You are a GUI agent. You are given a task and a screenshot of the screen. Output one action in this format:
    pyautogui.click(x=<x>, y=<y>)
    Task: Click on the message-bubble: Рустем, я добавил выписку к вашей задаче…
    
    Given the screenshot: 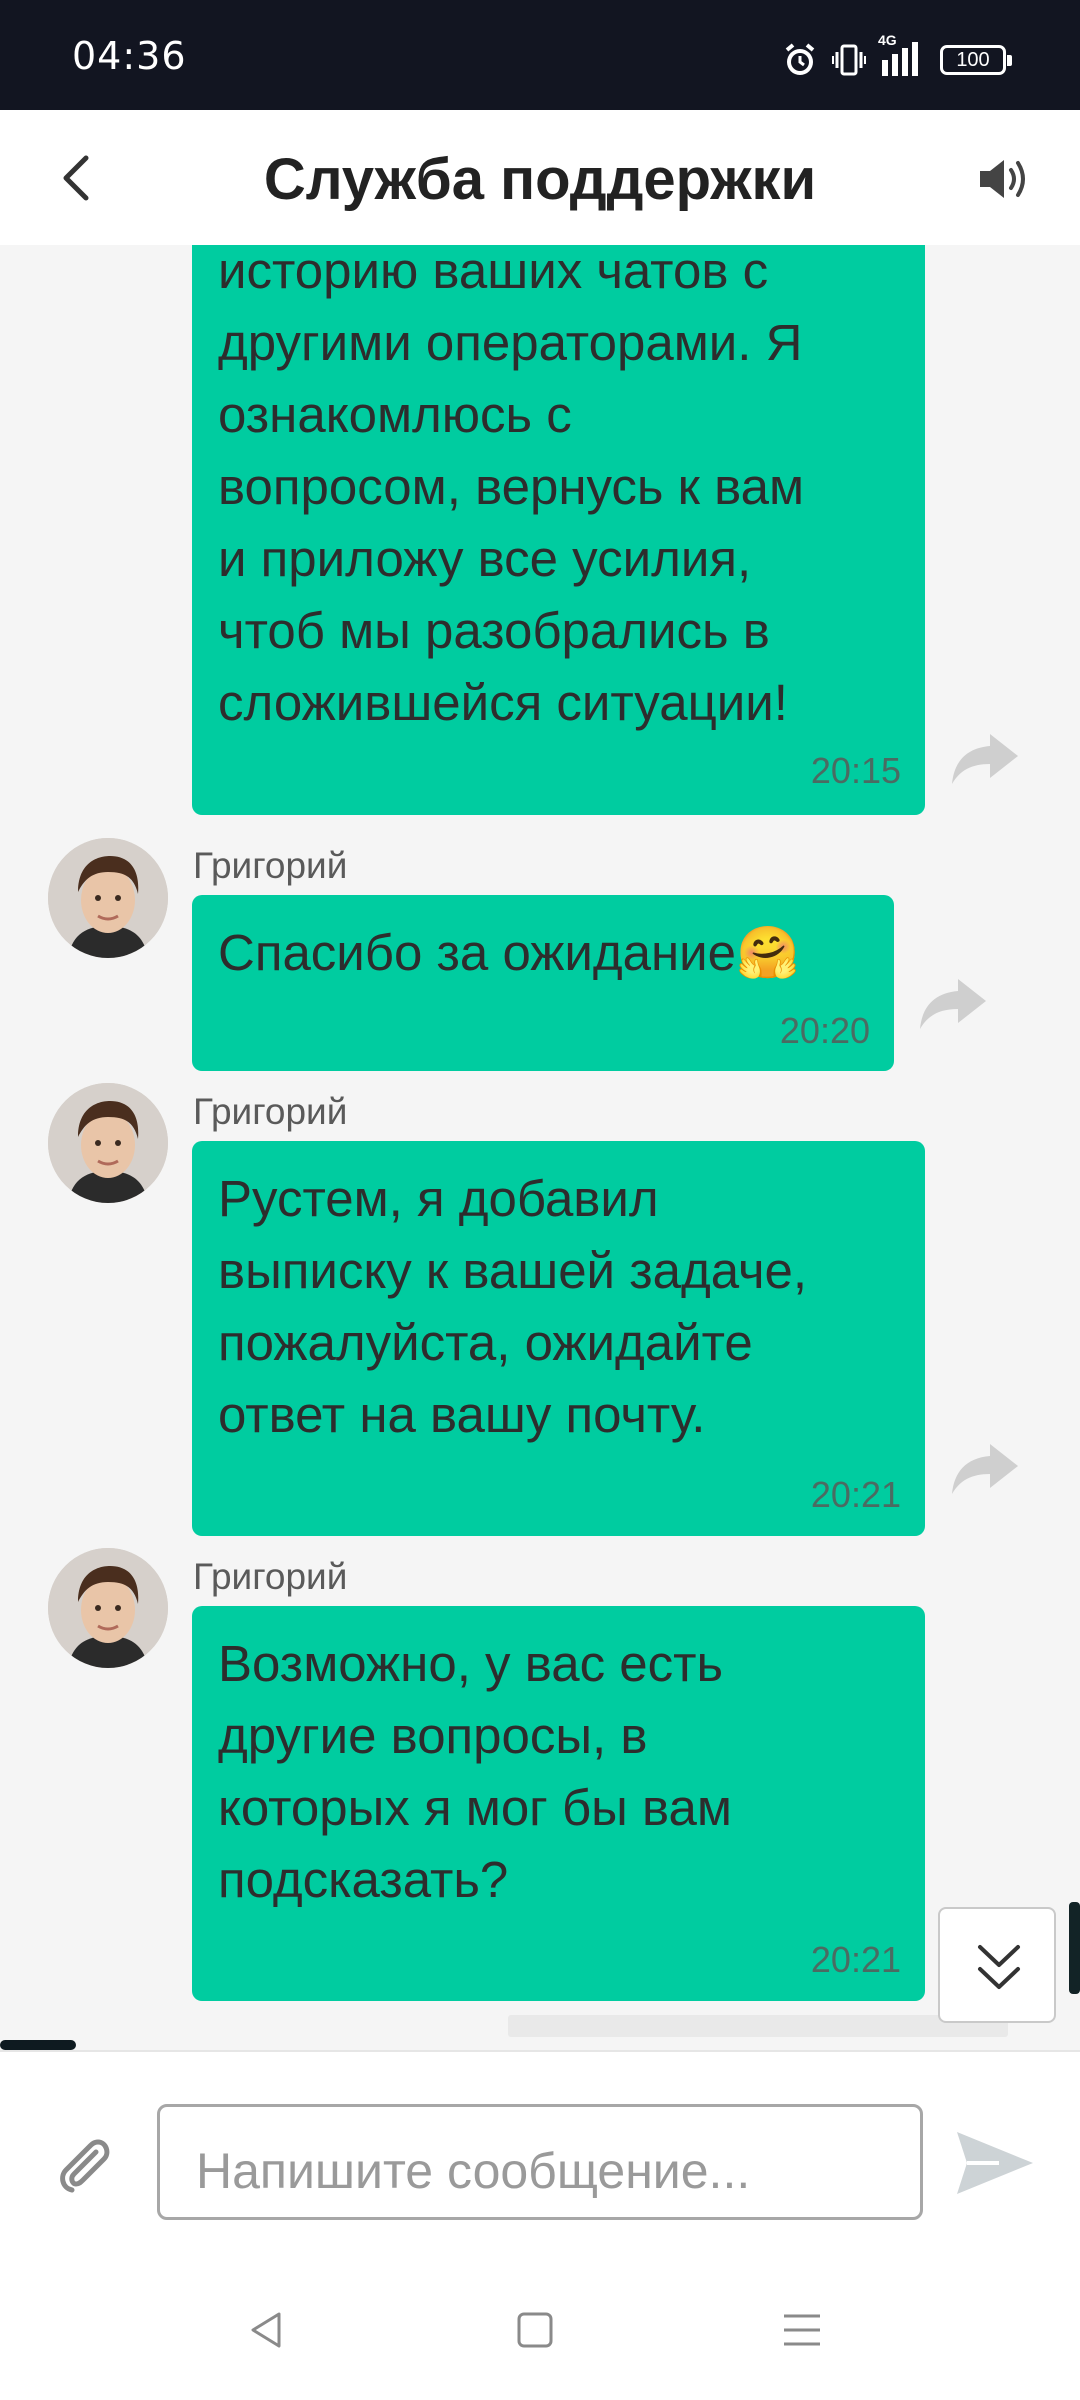 What is the action you would take?
    pyautogui.click(x=558, y=1338)
    